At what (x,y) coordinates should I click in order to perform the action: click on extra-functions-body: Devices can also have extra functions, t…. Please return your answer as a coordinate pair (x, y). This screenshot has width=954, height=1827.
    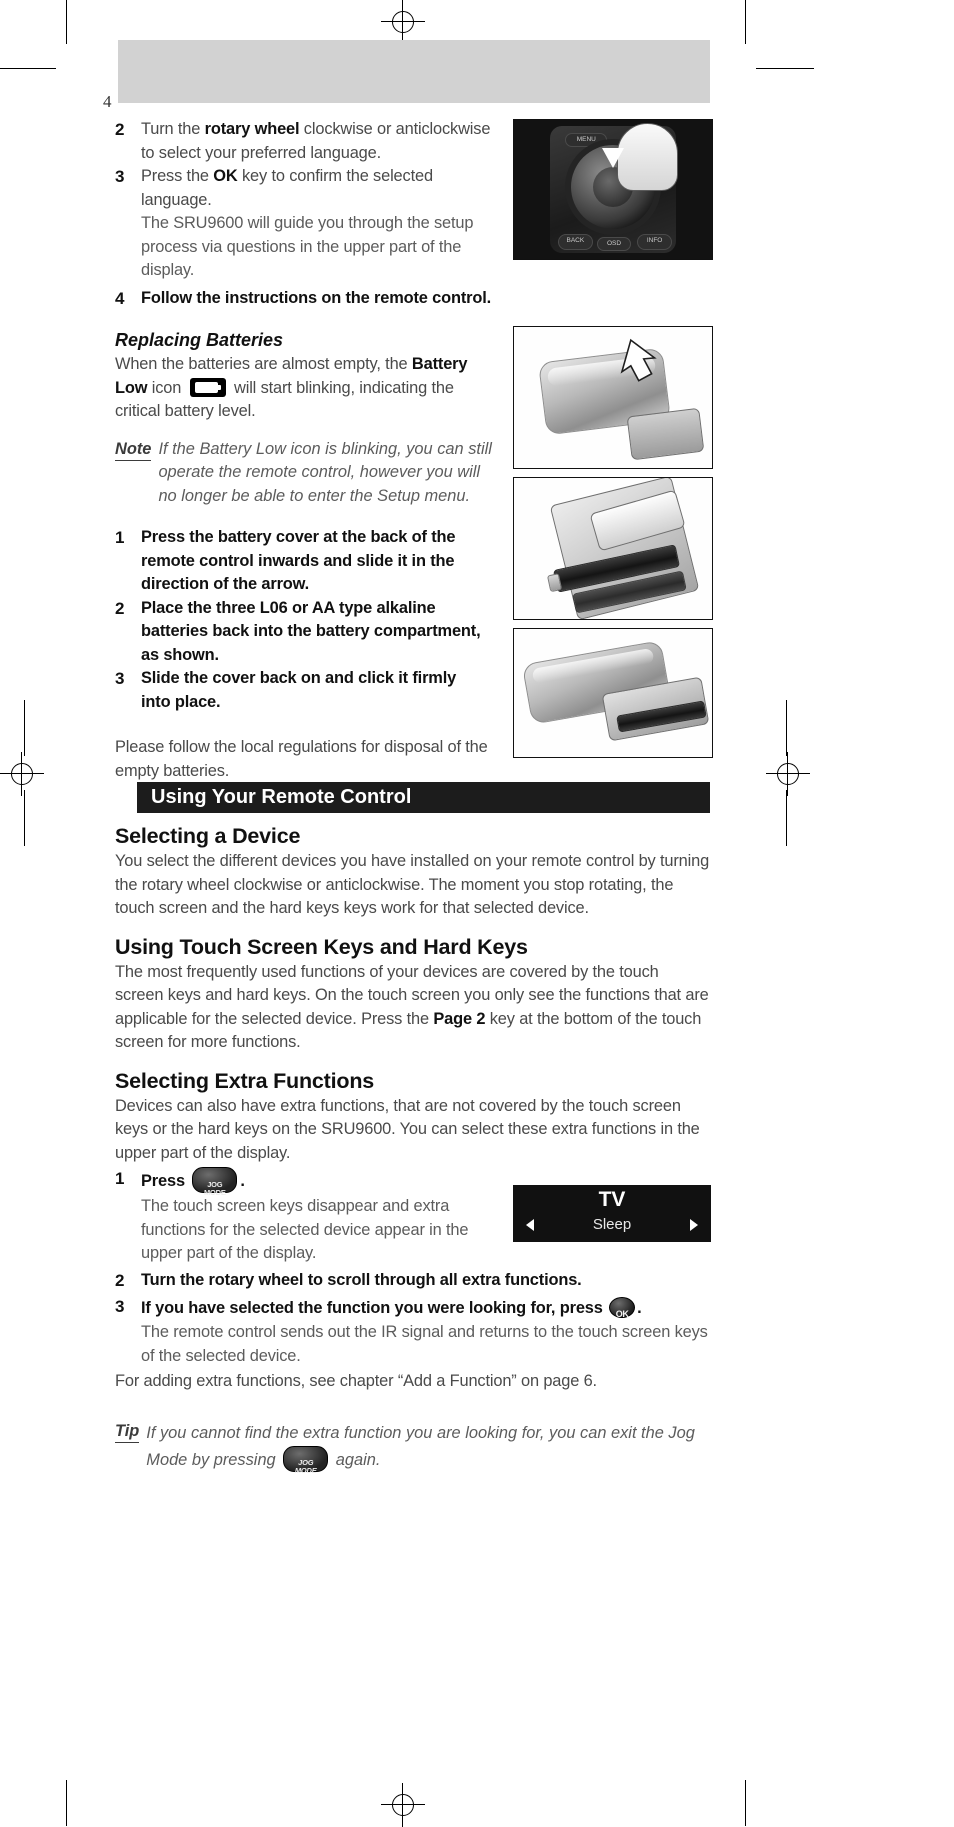
    Looking at the image, I should click on (407, 1129).